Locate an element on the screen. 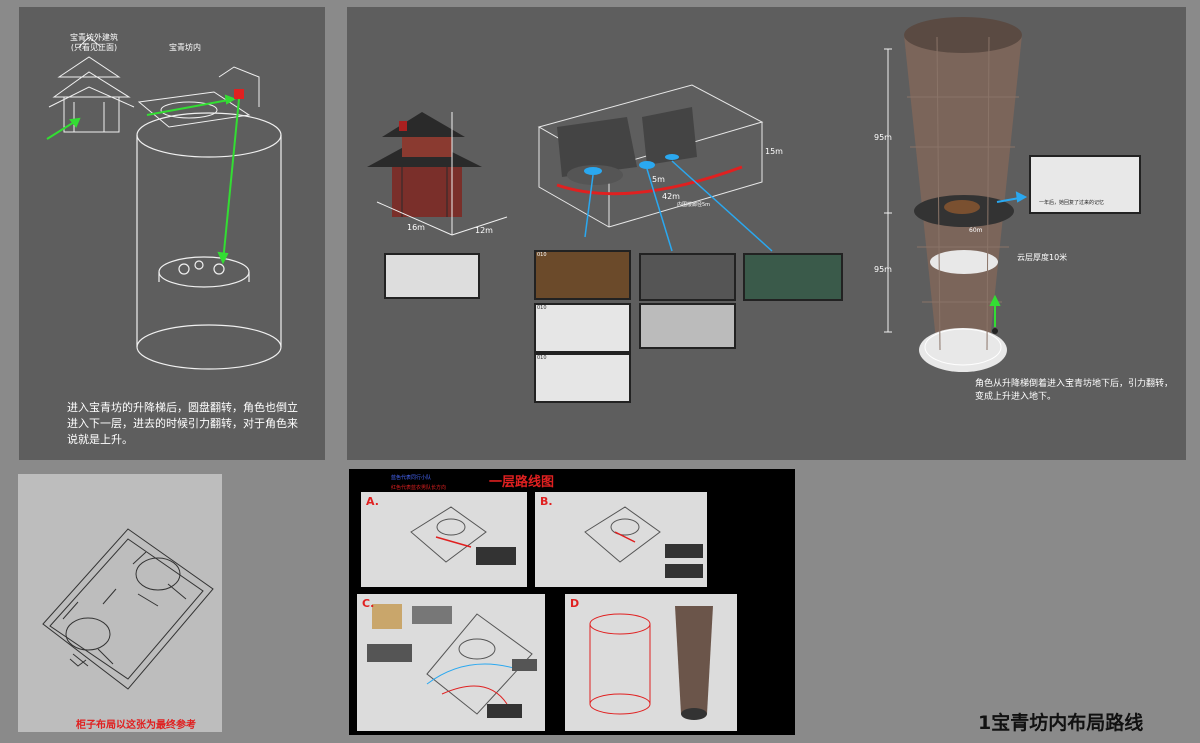  elevator-cylinder is located at coordinates (209, 241).